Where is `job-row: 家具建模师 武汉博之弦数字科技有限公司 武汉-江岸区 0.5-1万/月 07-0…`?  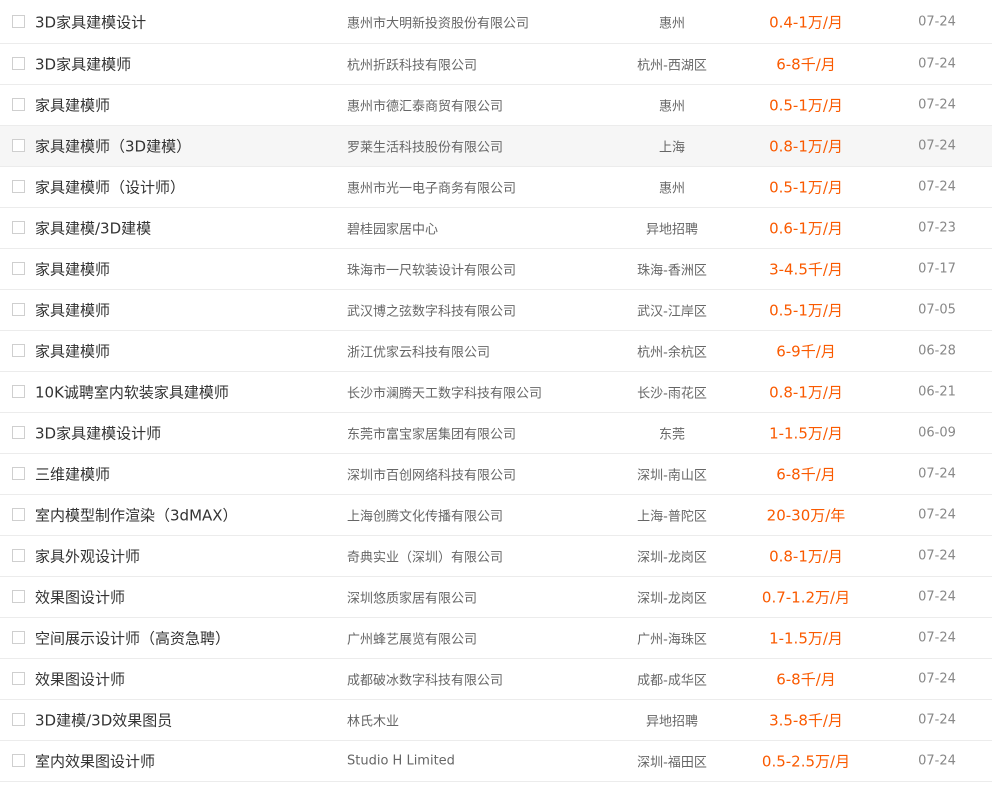
job-row: 家具建模师 武汉博之弦数字科技有限公司 武汉-江岸区 0.5-1万/月 07-0… is located at coordinates (496, 310).